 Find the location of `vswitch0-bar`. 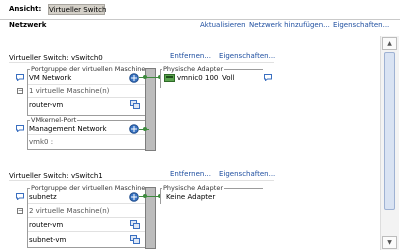

vswitch0-bar is located at coordinates (150, 109).